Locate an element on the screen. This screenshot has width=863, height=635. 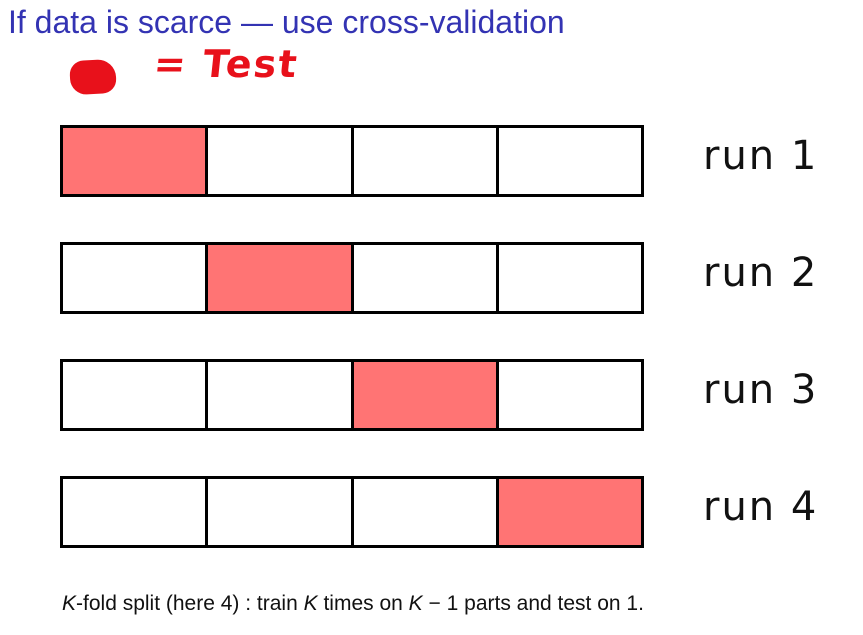
run-label: run 2 is located at coordinates (761, 273).